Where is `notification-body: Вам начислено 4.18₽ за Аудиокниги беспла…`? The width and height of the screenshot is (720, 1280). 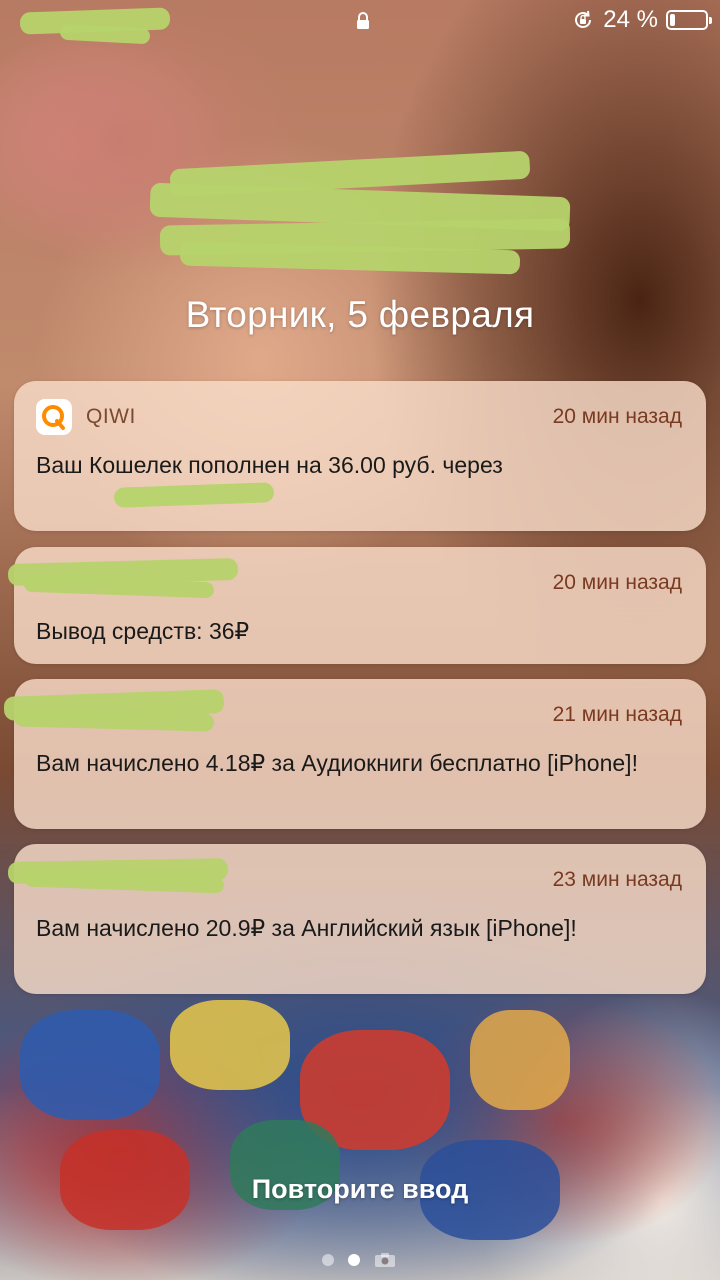
notification-body: Вам начислено 4.18₽ за Аудиокниги беспла… is located at coordinates (337, 763).